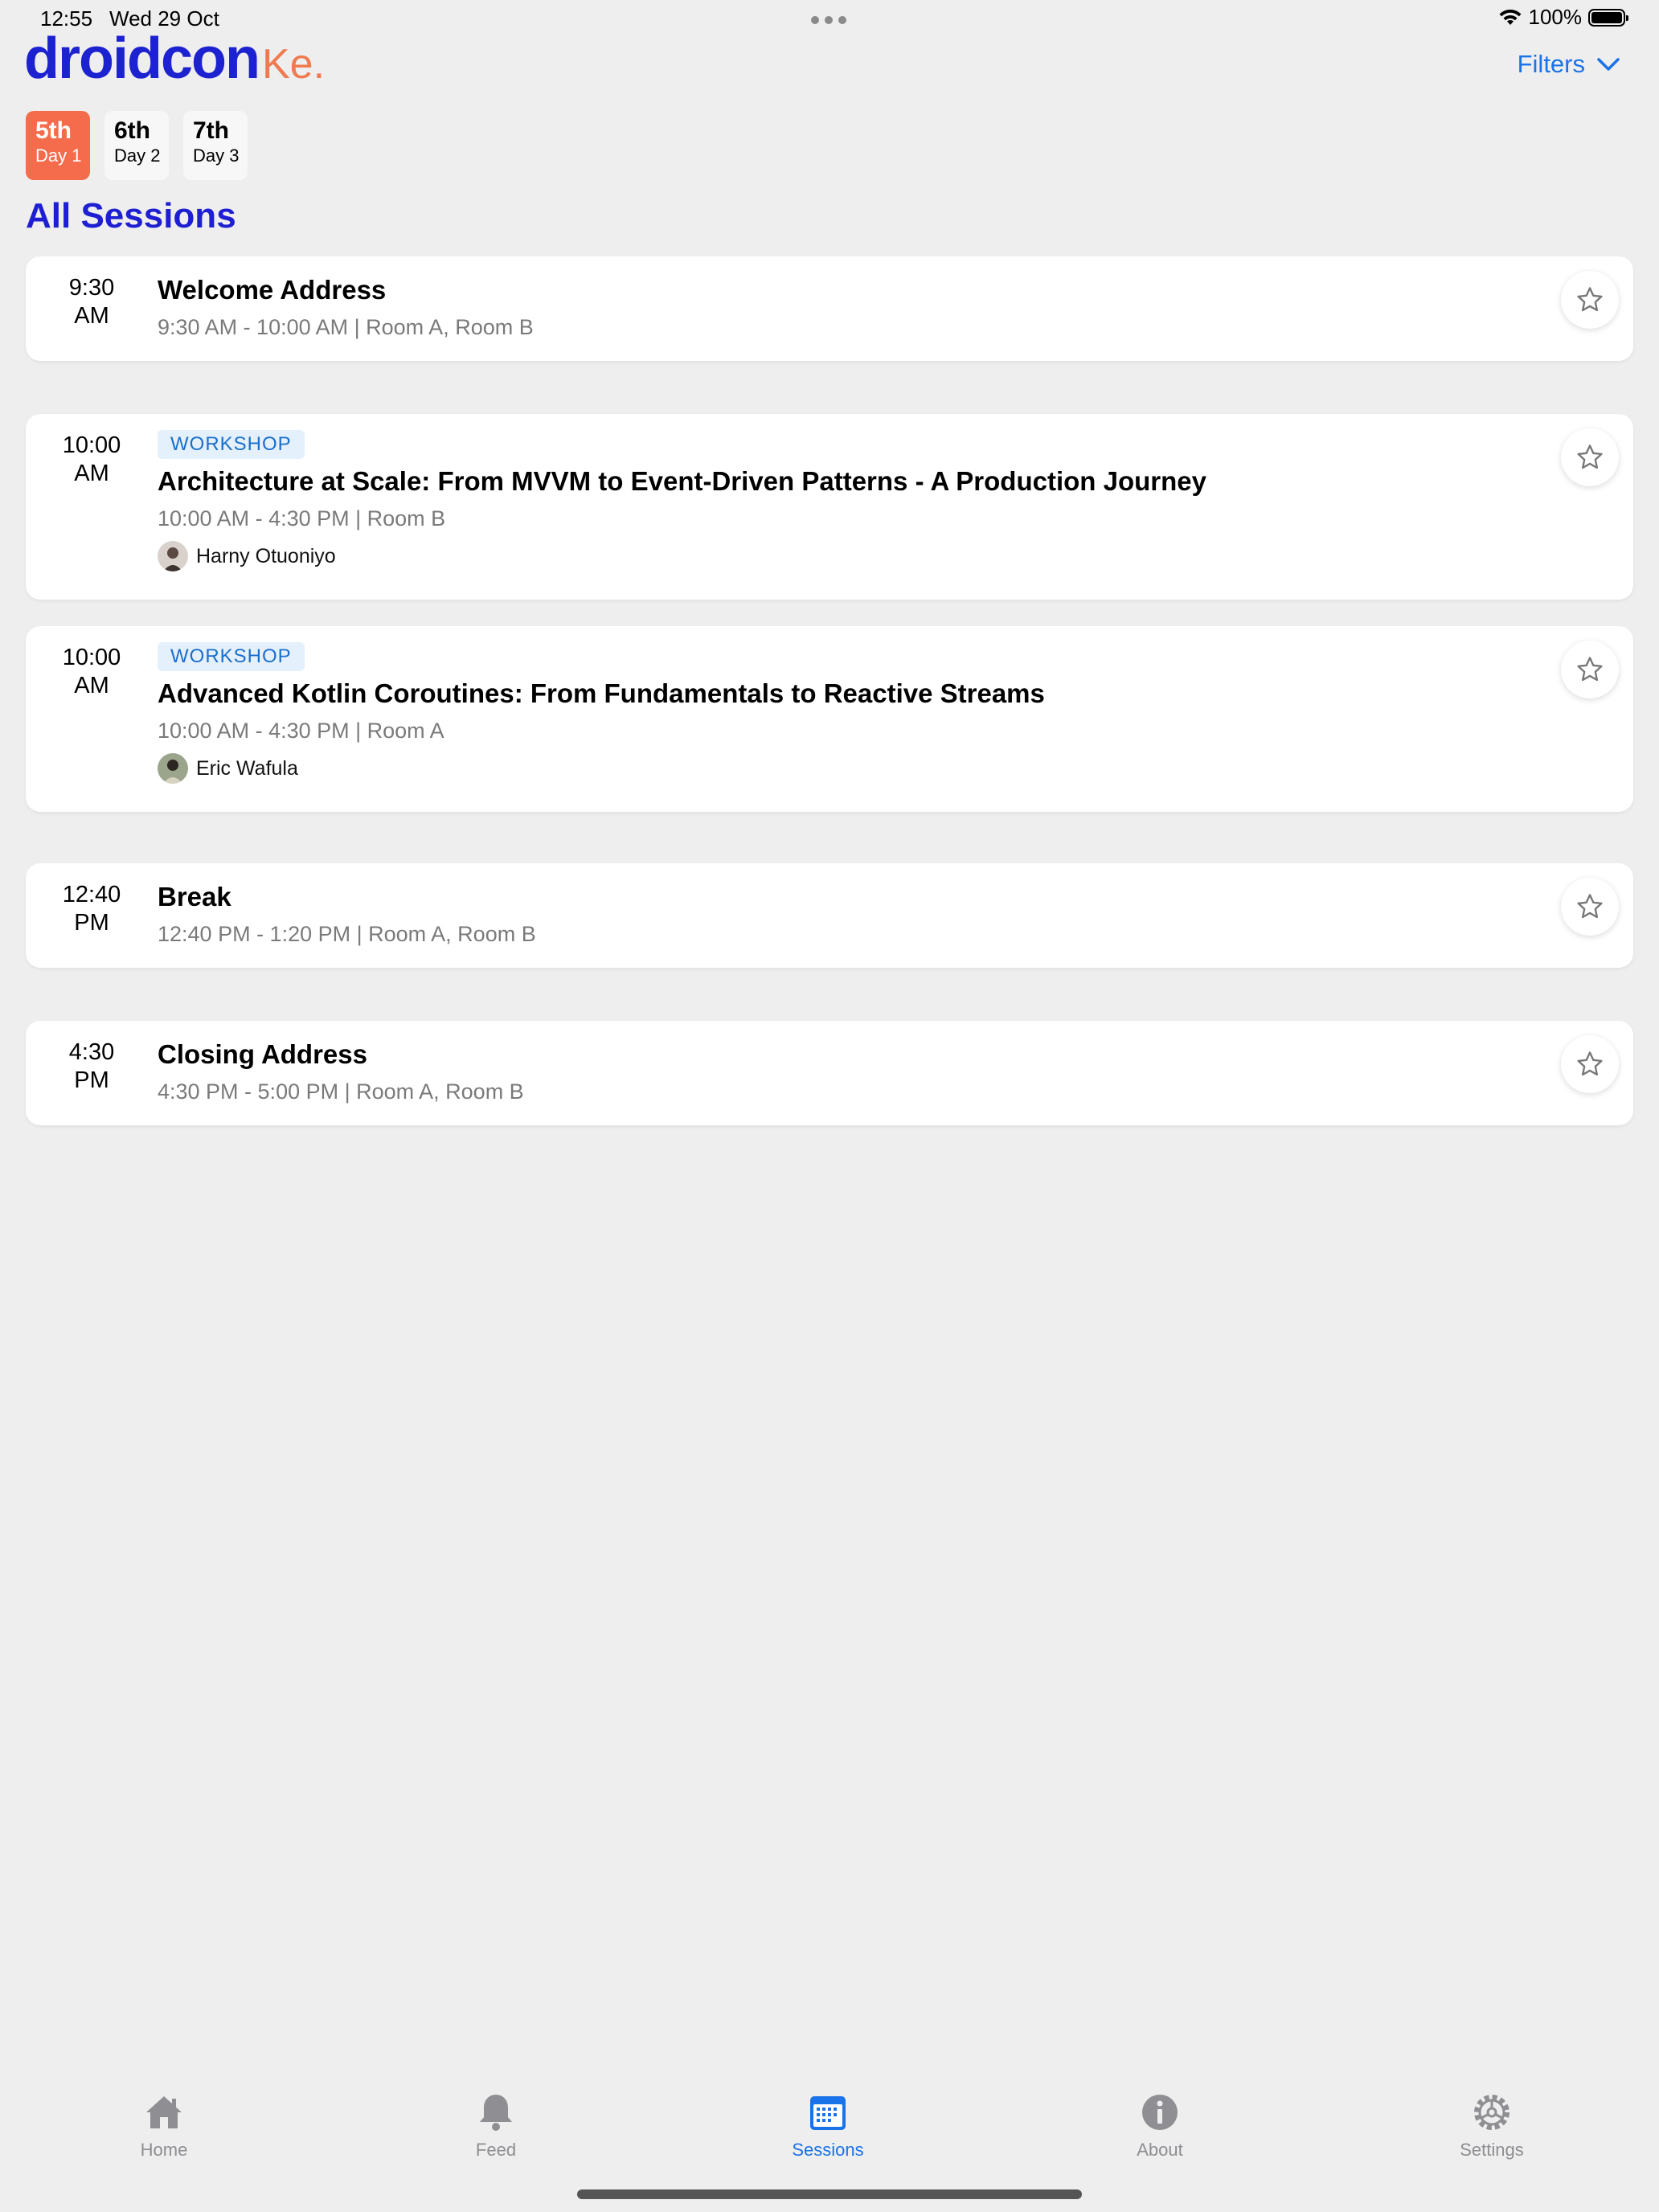 The width and height of the screenshot is (1659, 2212). Describe the element at coordinates (1551, 64) in the screenshot. I see `filters-label: Filters` at that location.